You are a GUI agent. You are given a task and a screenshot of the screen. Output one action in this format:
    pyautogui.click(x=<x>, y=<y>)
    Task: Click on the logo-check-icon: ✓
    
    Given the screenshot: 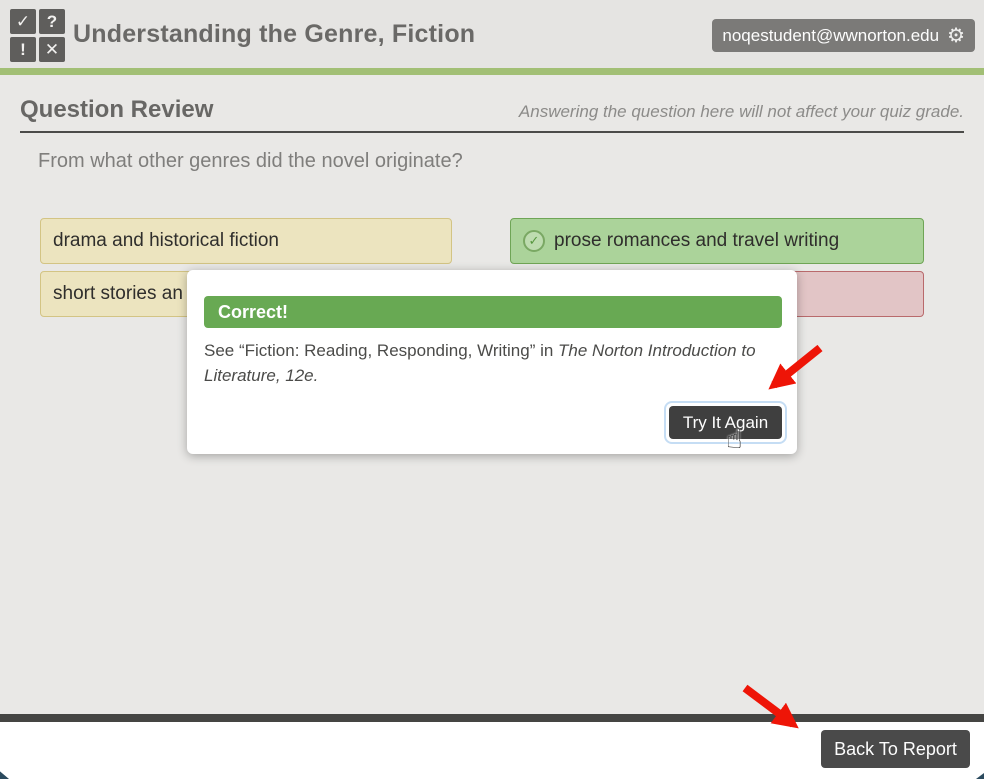 What is the action you would take?
    pyautogui.click(x=23, y=21)
    